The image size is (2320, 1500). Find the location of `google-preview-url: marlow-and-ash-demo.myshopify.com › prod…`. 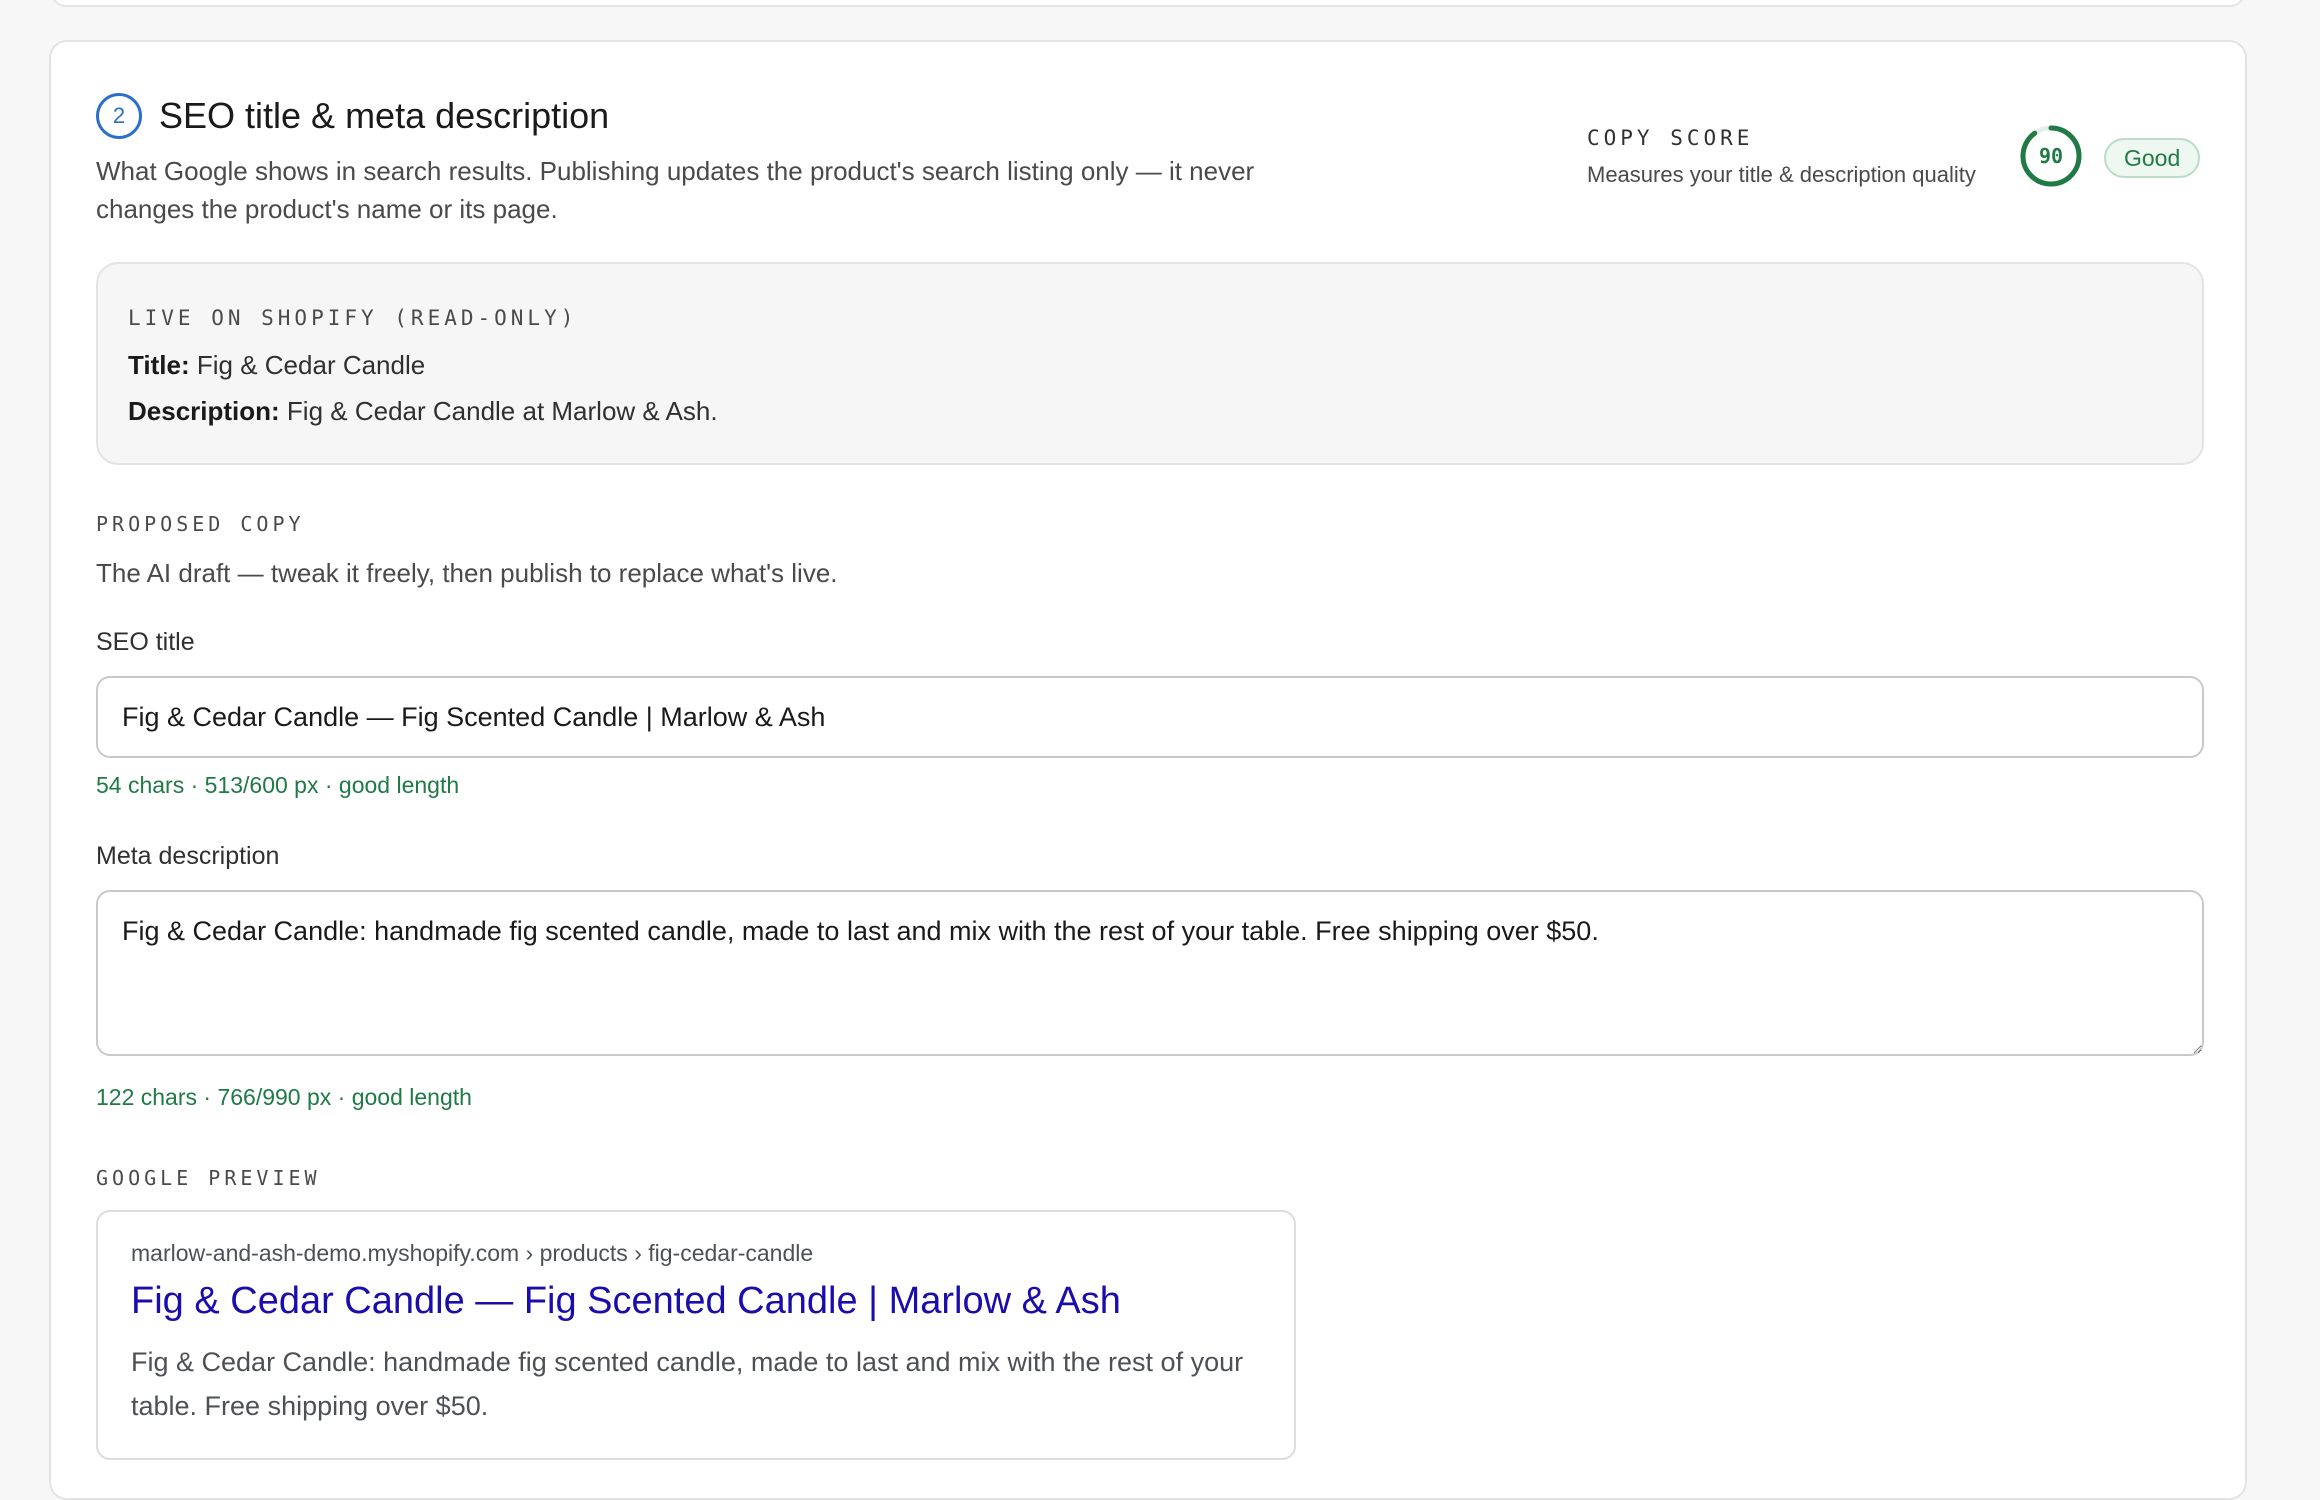

google-preview-url: marlow-and-ash-demo.myshopify.com › prod… is located at coordinates (472, 1253).